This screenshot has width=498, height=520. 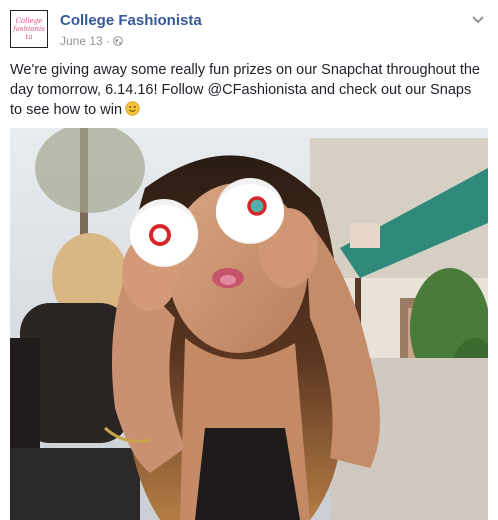 I want to click on post-date-link: June 13, so click(x=81, y=41).